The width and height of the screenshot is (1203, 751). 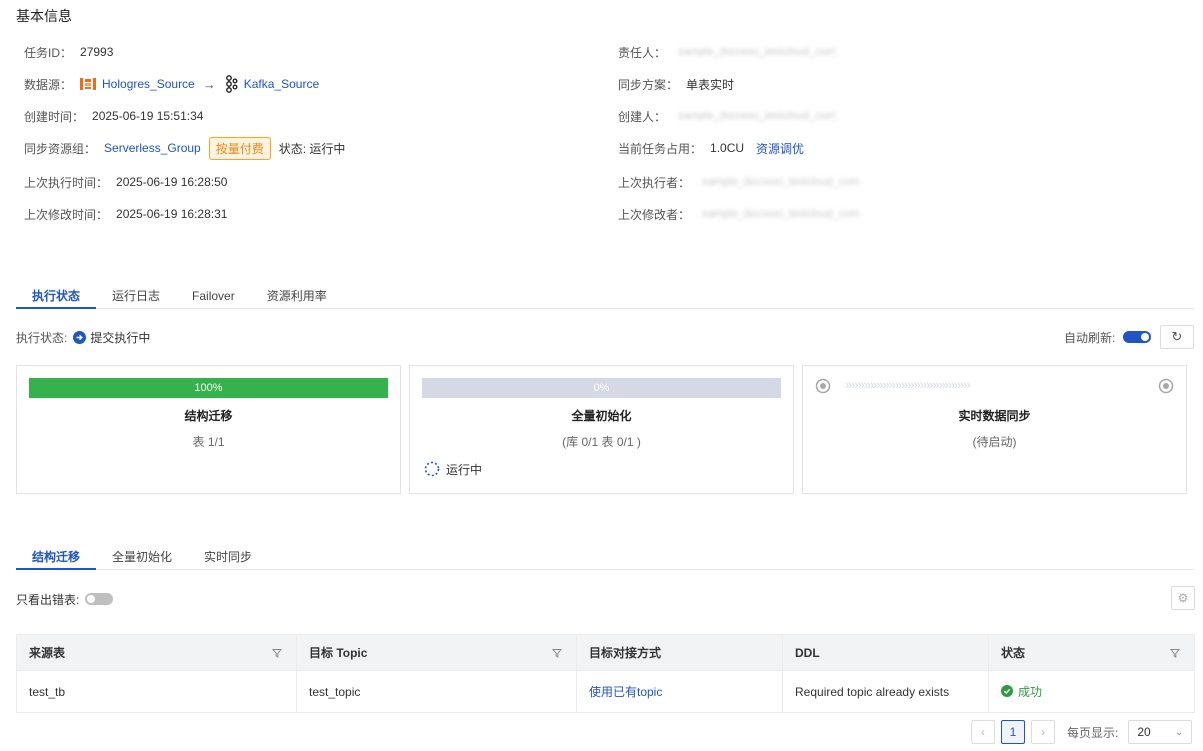 What do you see at coordinates (601, 416) in the screenshot?
I see `full-init-title: 全量初始化` at bounding box center [601, 416].